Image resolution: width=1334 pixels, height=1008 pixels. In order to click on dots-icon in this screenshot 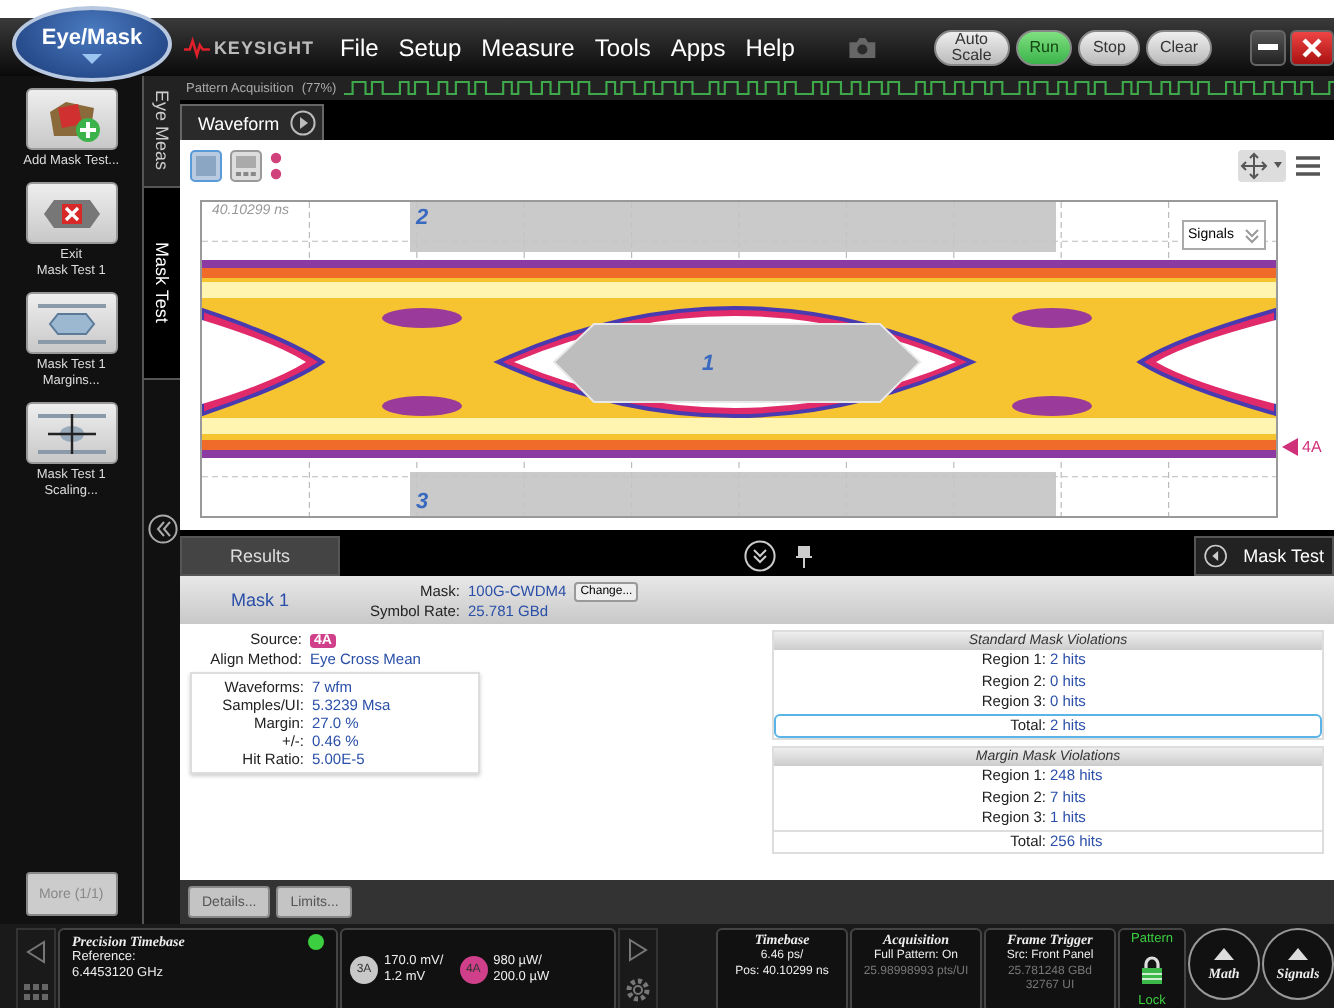, I will do `click(276, 165)`.